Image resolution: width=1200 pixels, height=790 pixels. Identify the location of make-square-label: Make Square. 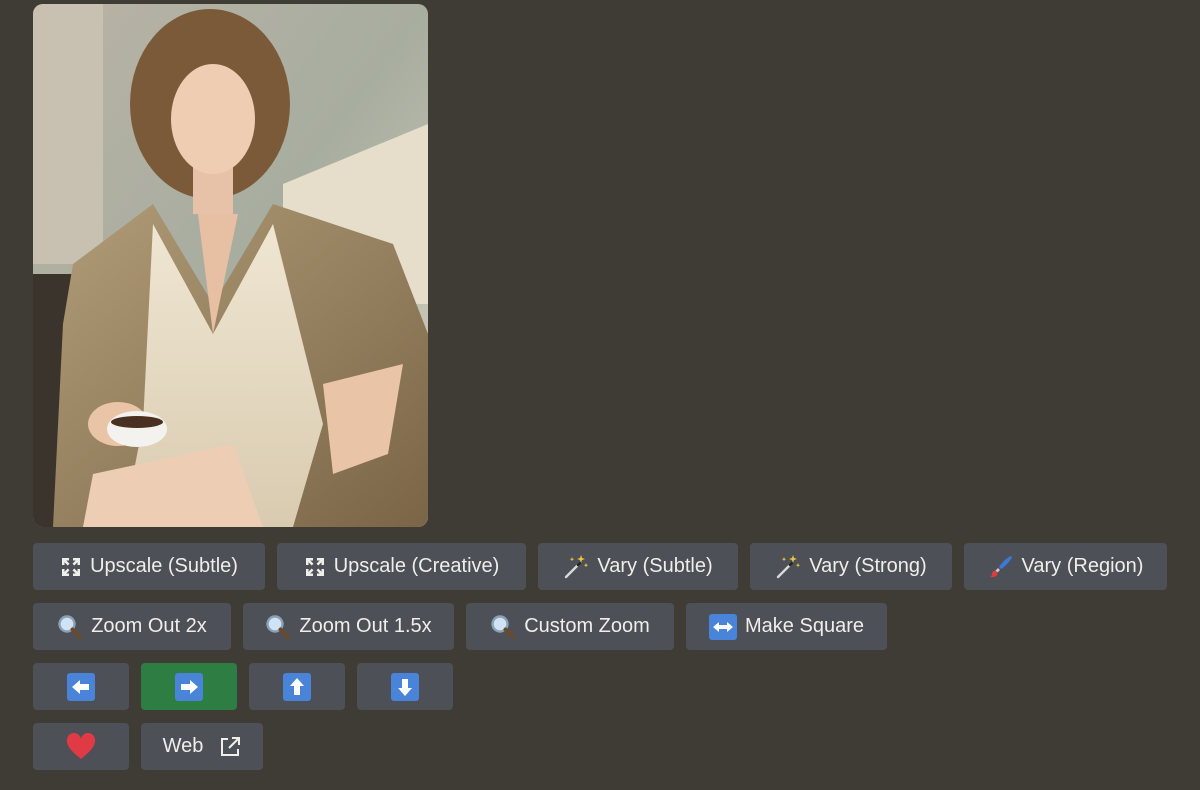
(804, 626).